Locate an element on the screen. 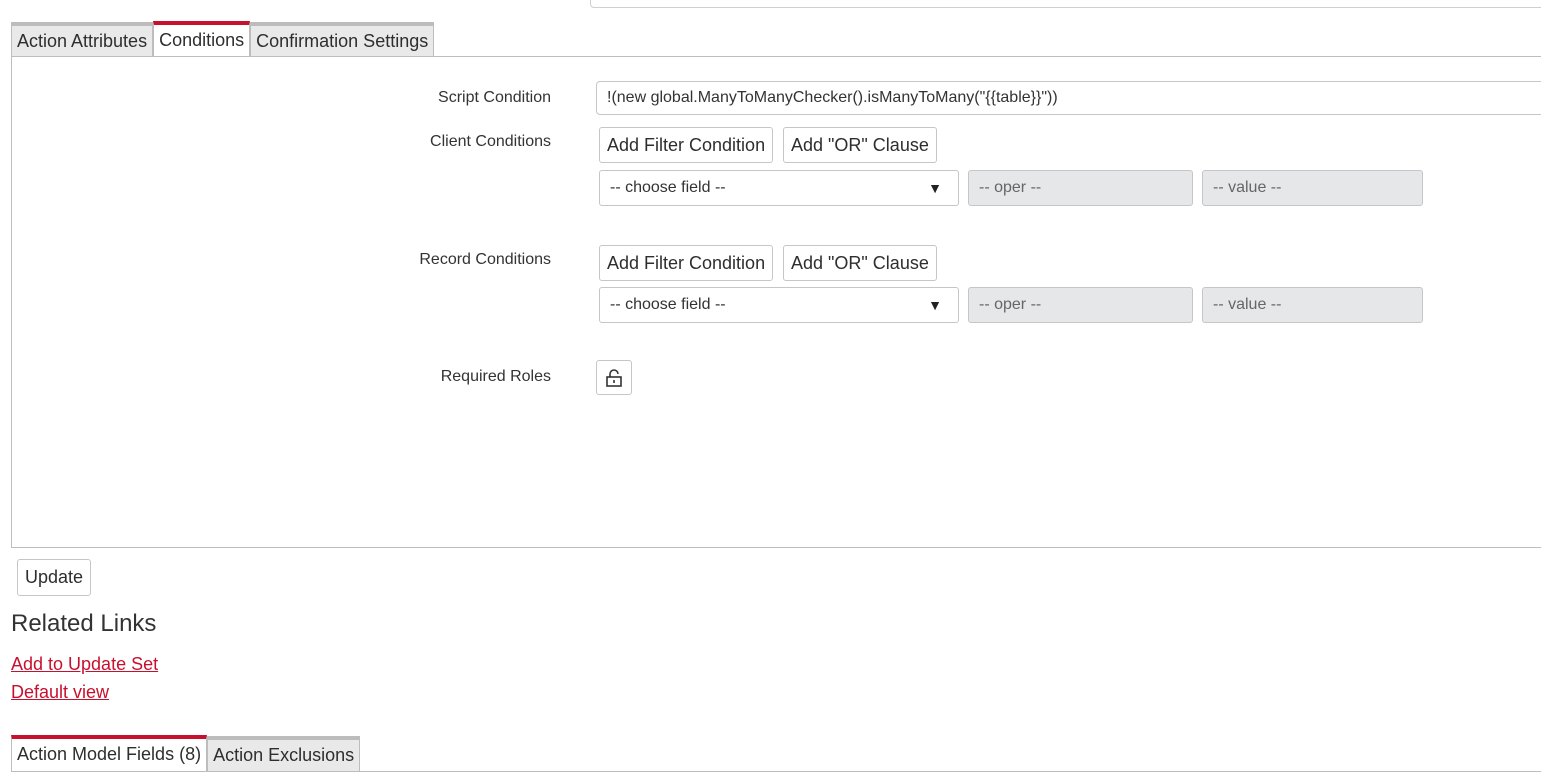 The image size is (1541, 775). required-roles-label: Required Roles is located at coordinates (495, 376).